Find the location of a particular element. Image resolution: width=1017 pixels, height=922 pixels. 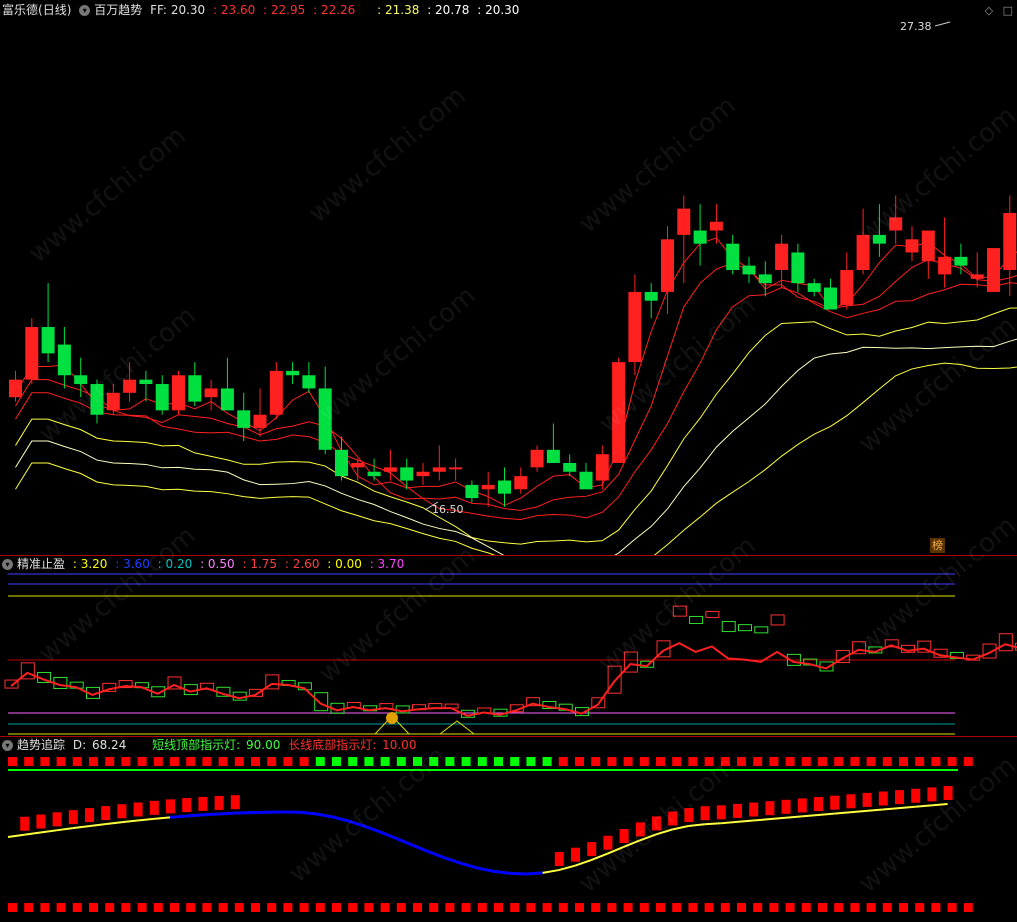

rank-badge: 榜 is located at coordinates (937, 545).